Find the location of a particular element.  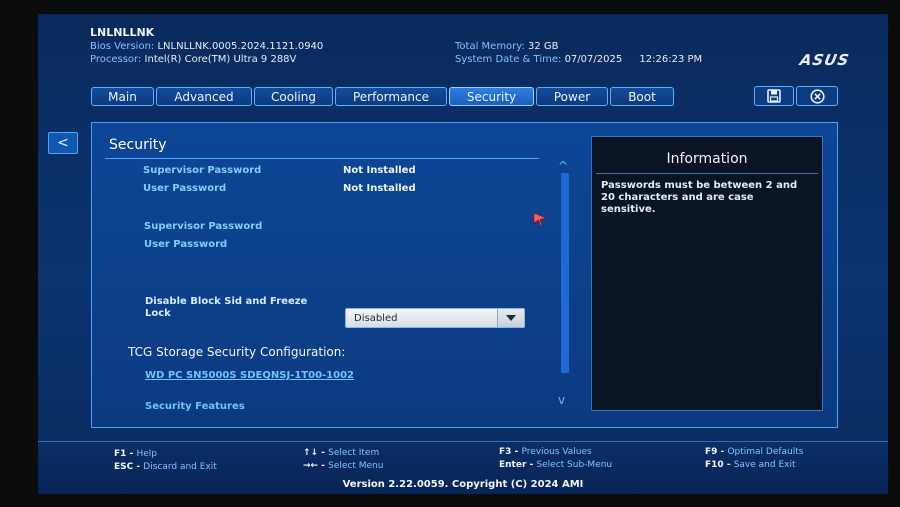

previous-values-hint: F3 - Previous Values is located at coordinates (545, 452).